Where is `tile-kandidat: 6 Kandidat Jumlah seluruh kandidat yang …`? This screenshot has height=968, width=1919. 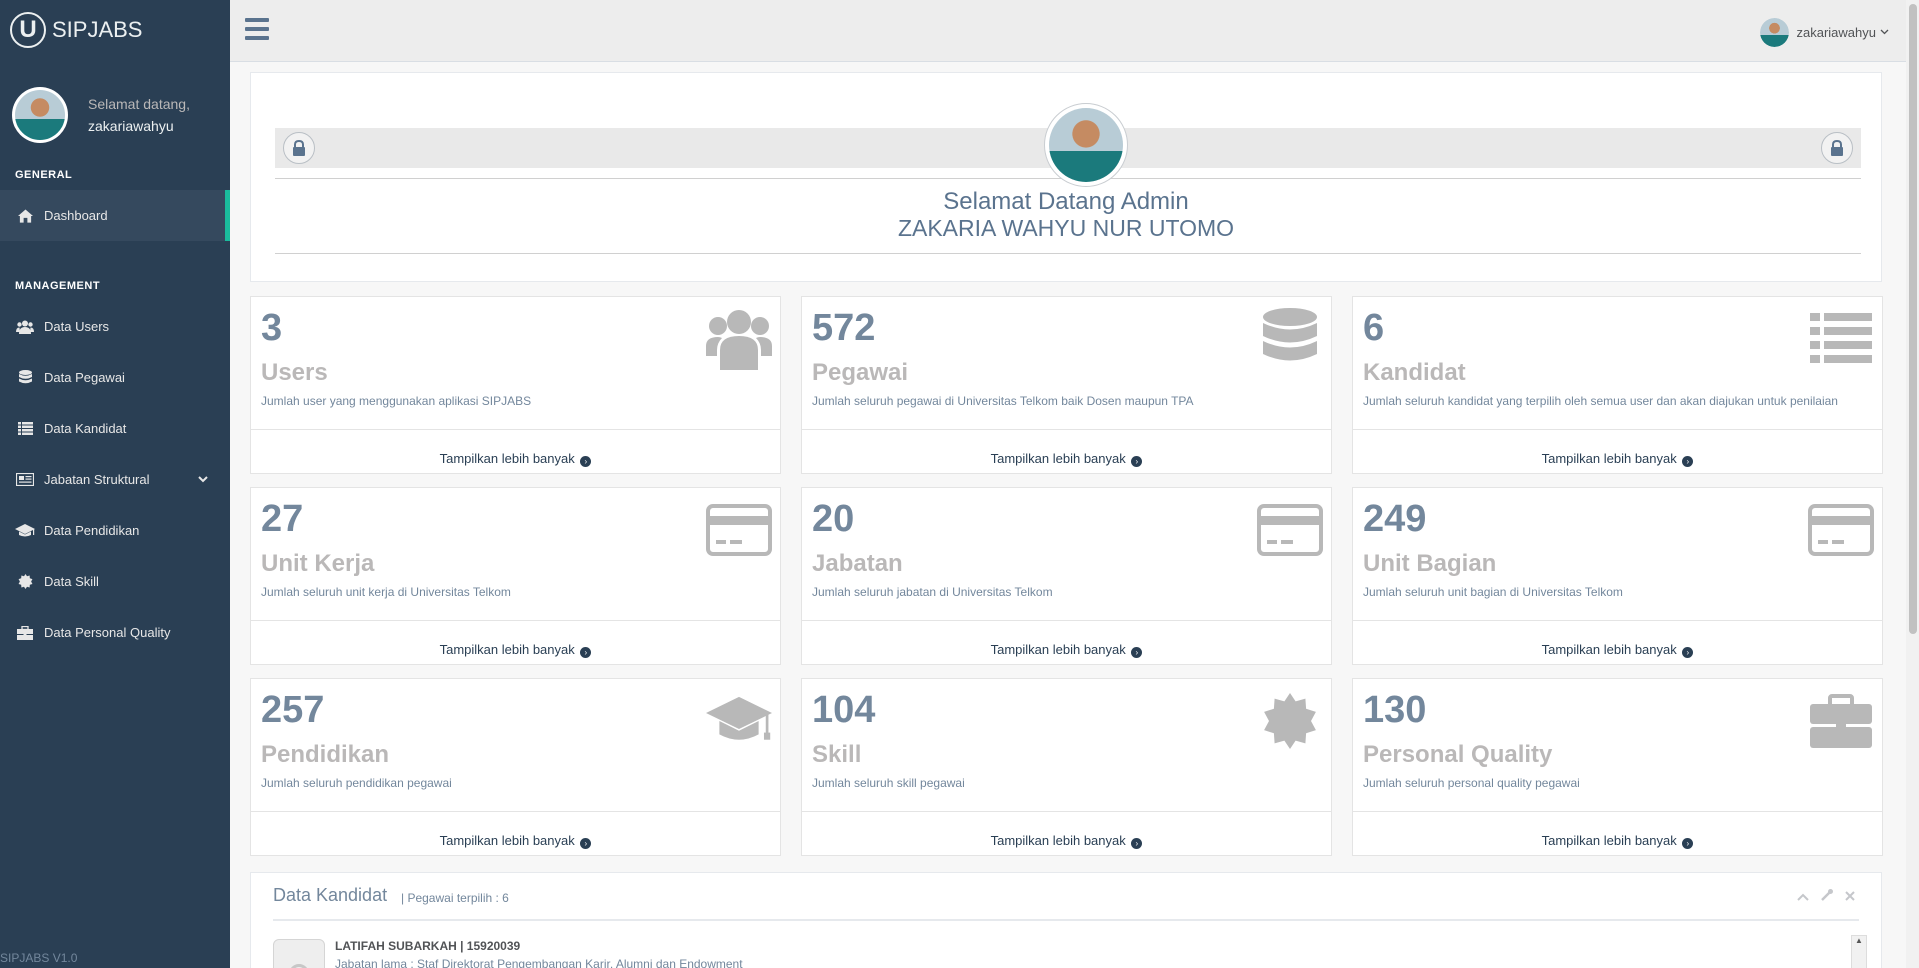 tile-kandidat: 6 Kandidat Jumlah seluruh kandidat yang … is located at coordinates (1617, 385).